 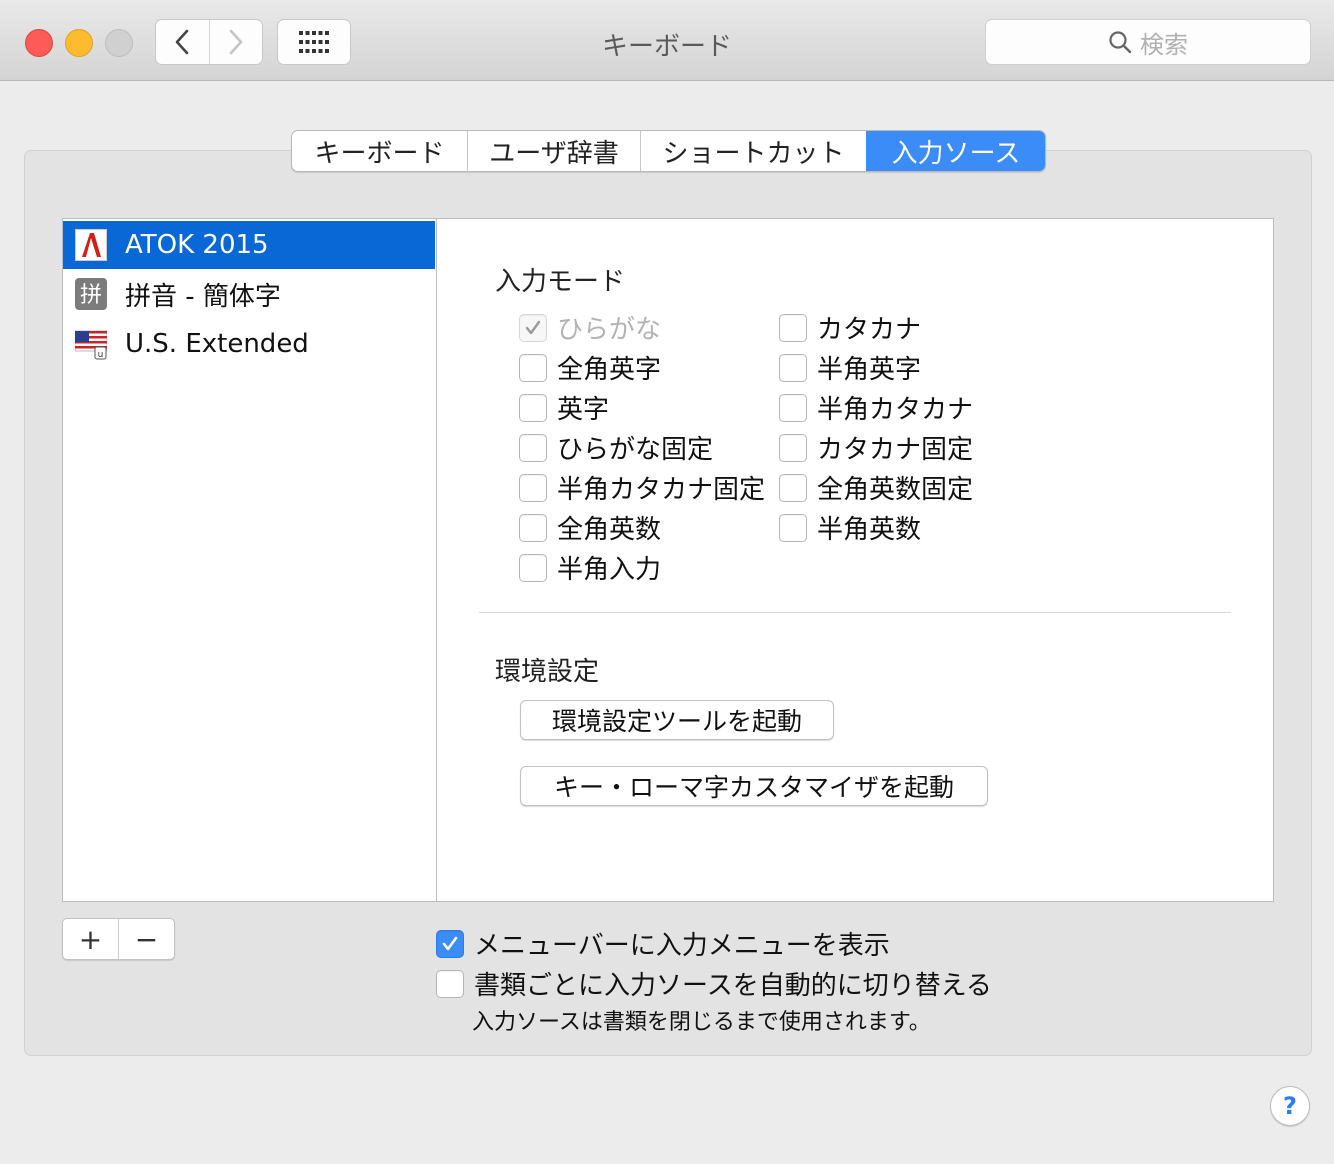 What do you see at coordinates (91, 345) in the screenshot?
I see `us-flag-icon: u` at bounding box center [91, 345].